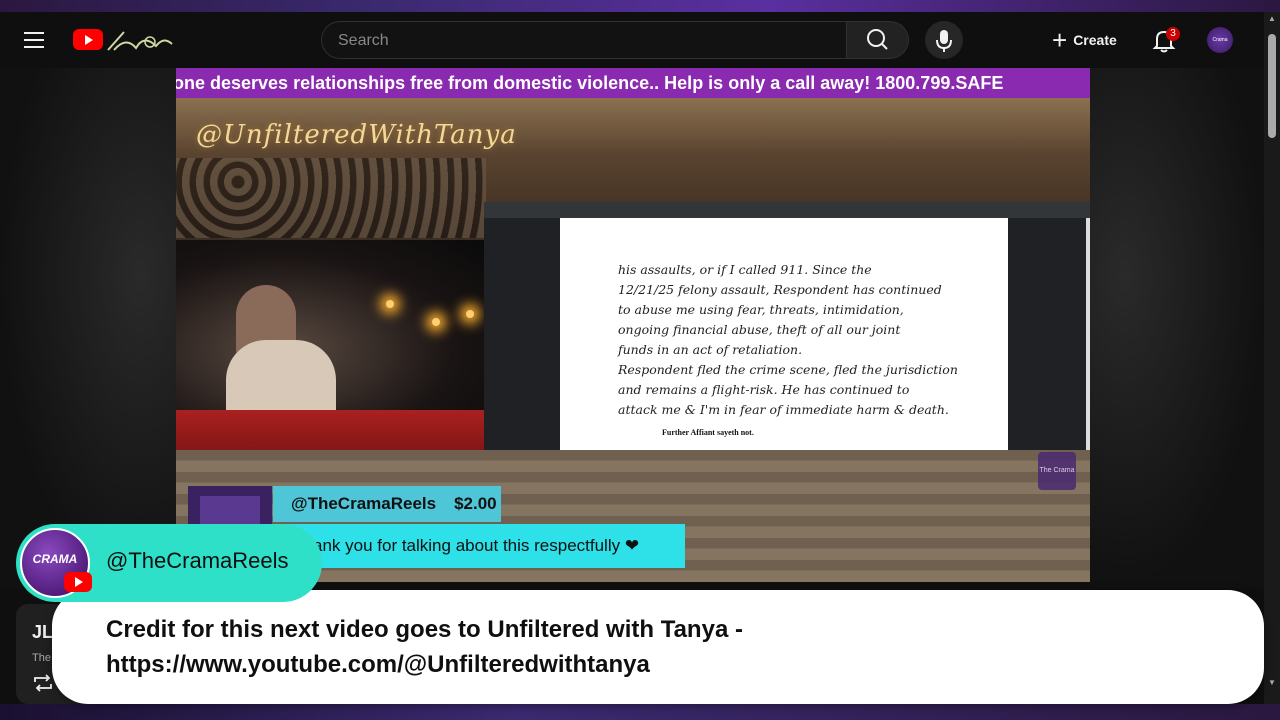 This screenshot has width=1280, height=720. Describe the element at coordinates (1220, 40) in the screenshot. I see `account-avatar: Crama` at that location.